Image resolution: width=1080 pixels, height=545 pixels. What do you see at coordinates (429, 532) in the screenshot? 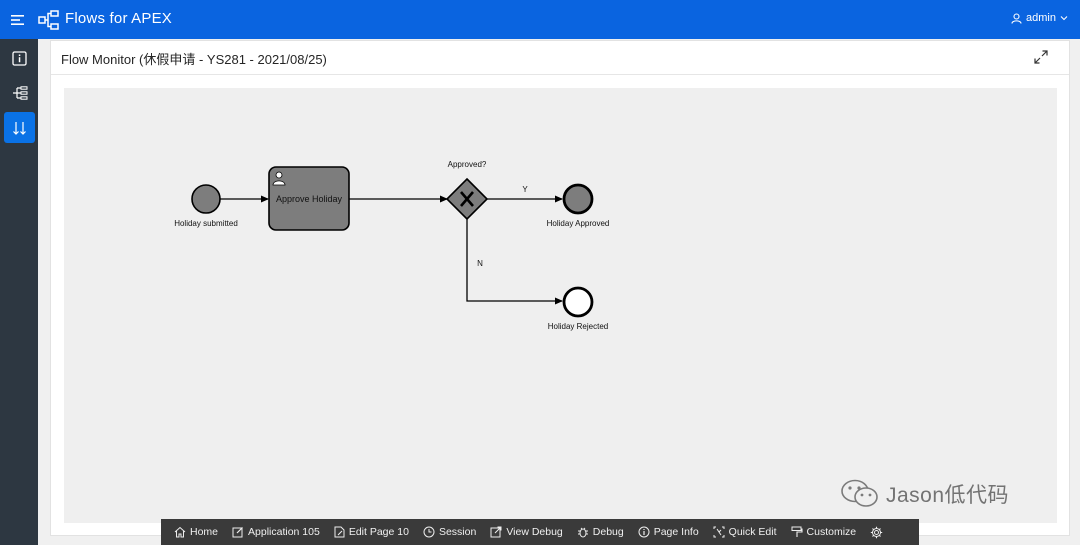
I see `clock-icon` at bounding box center [429, 532].